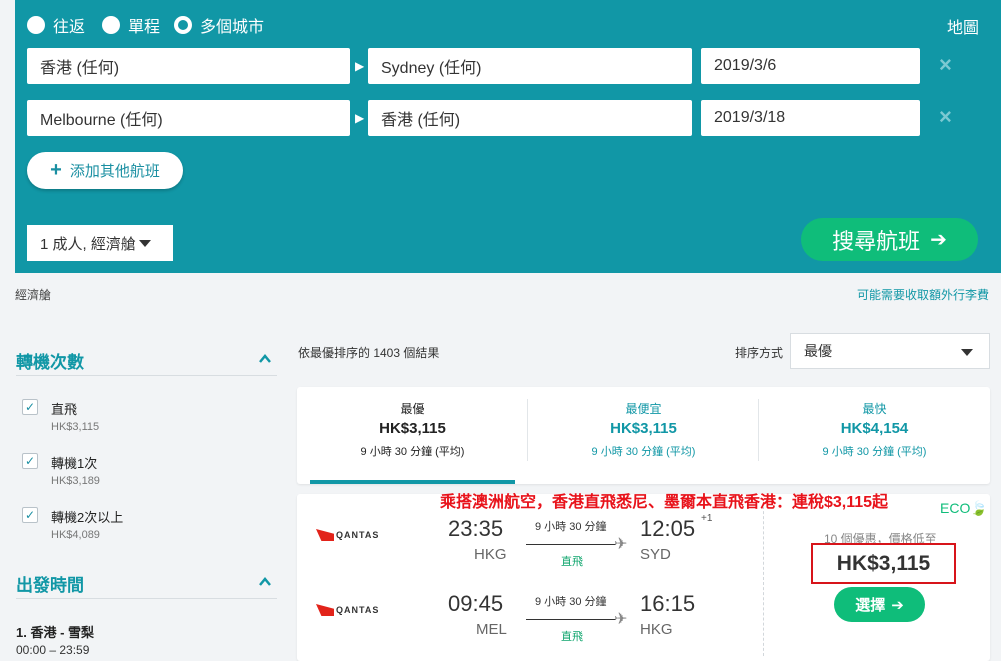  Describe the element at coordinates (874, 428) in the screenshot. I see `tab-price: HK$4,154` at that location.